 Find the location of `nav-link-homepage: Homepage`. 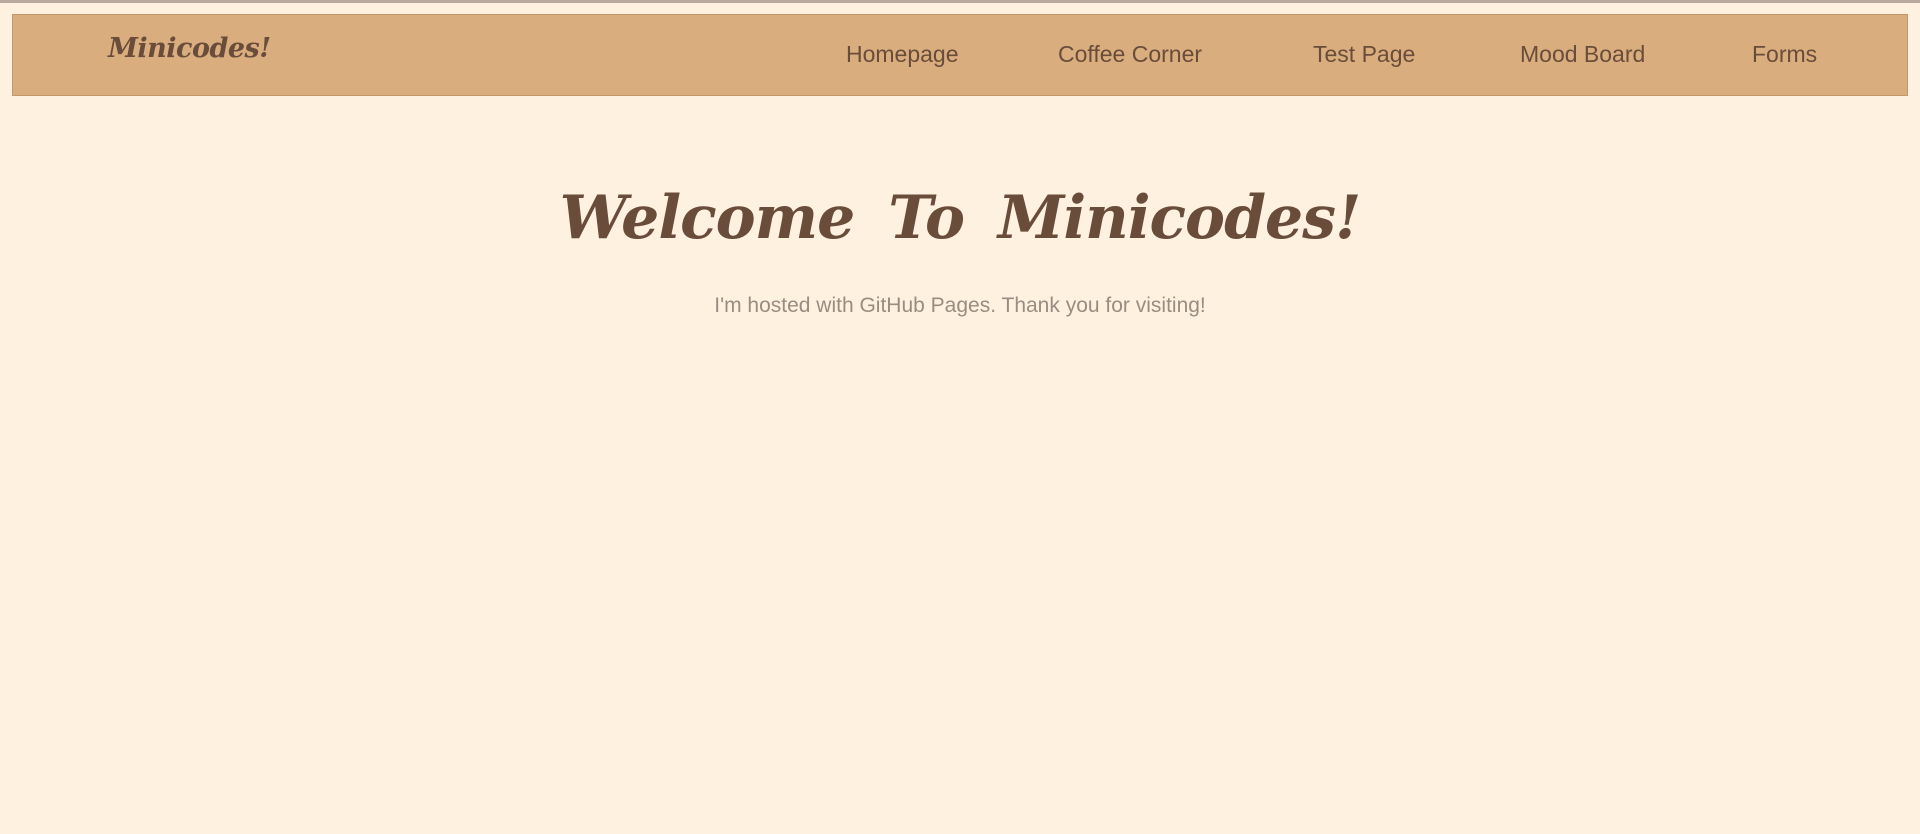

nav-link-homepage: Homepage is located at coordinates (902, 54).